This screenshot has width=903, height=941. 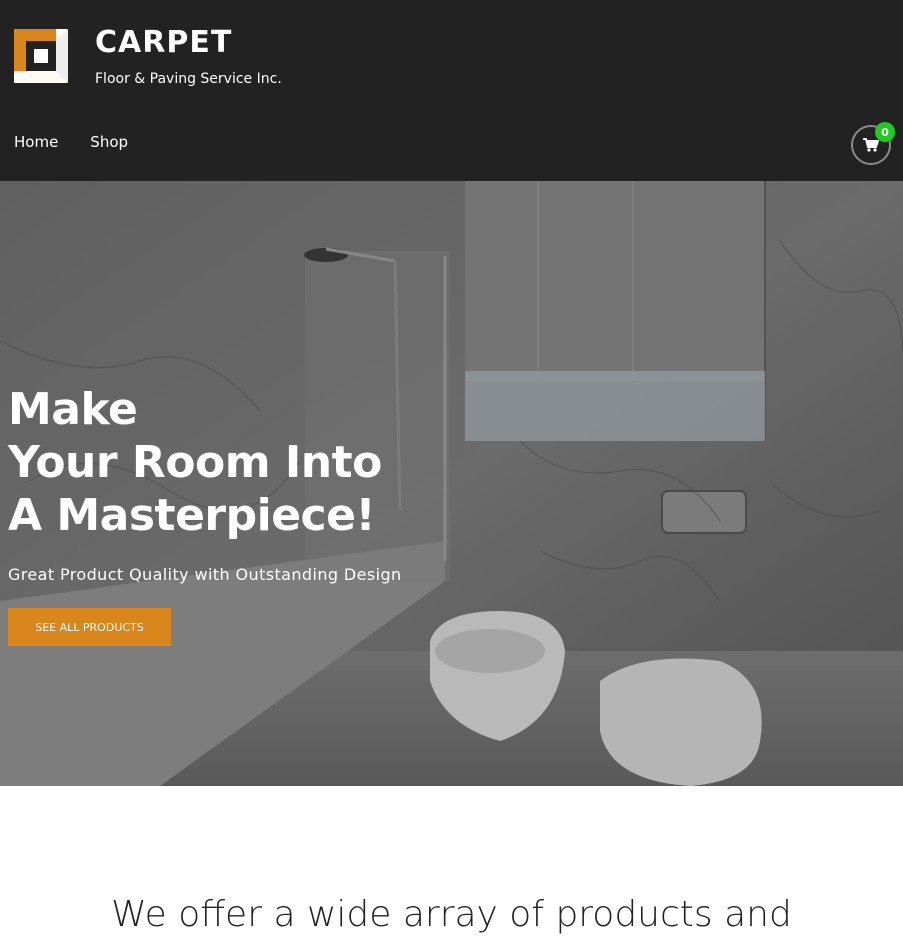 I want to click on nav-item-home: Home, so click(x=36, y=142).